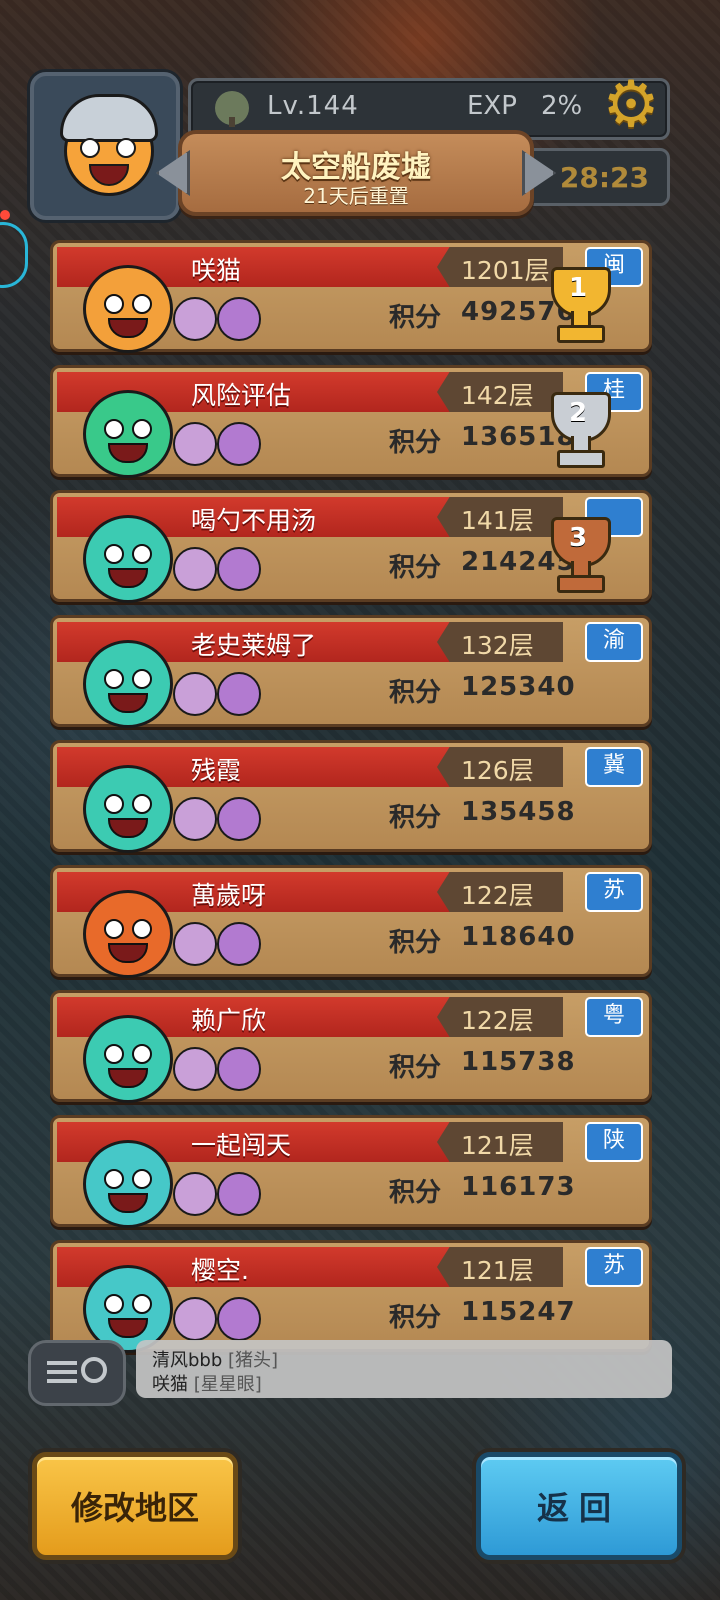  What do you see at coordinates (351, 421) in the screenshot?
I see `ranking-row: 风险评估 142层桂积分 136518 2` at bounding box center [351, 421].